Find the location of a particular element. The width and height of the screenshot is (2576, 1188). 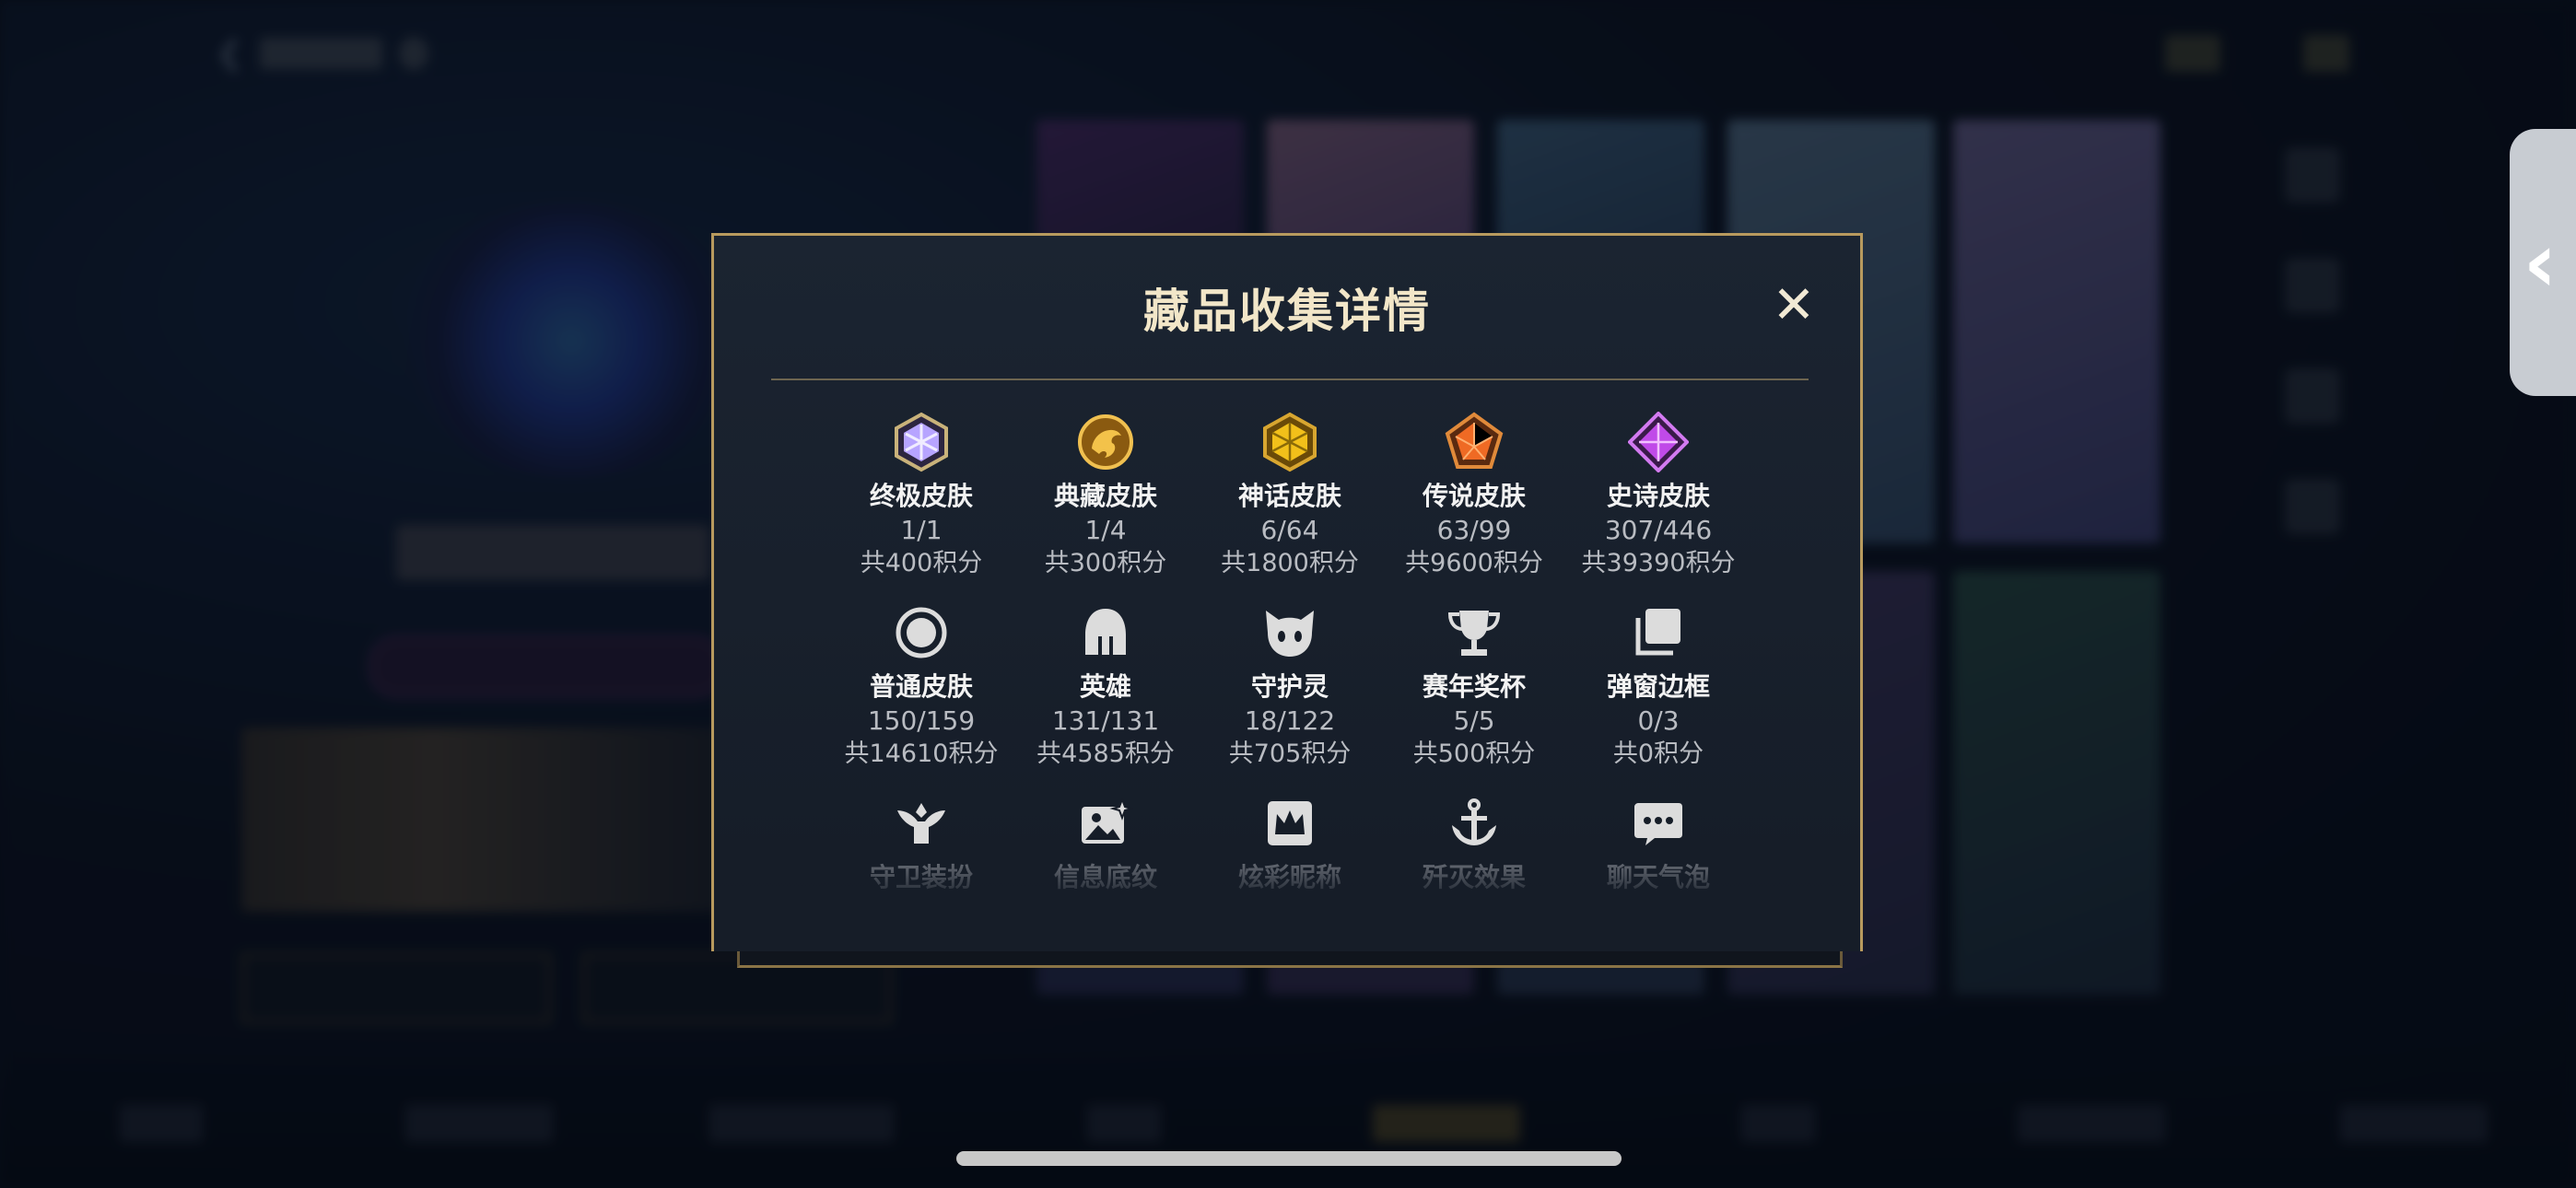

category-popup-frame: 弹窗边框 0/3 共0积分 is located at coordinates (1658, 686).